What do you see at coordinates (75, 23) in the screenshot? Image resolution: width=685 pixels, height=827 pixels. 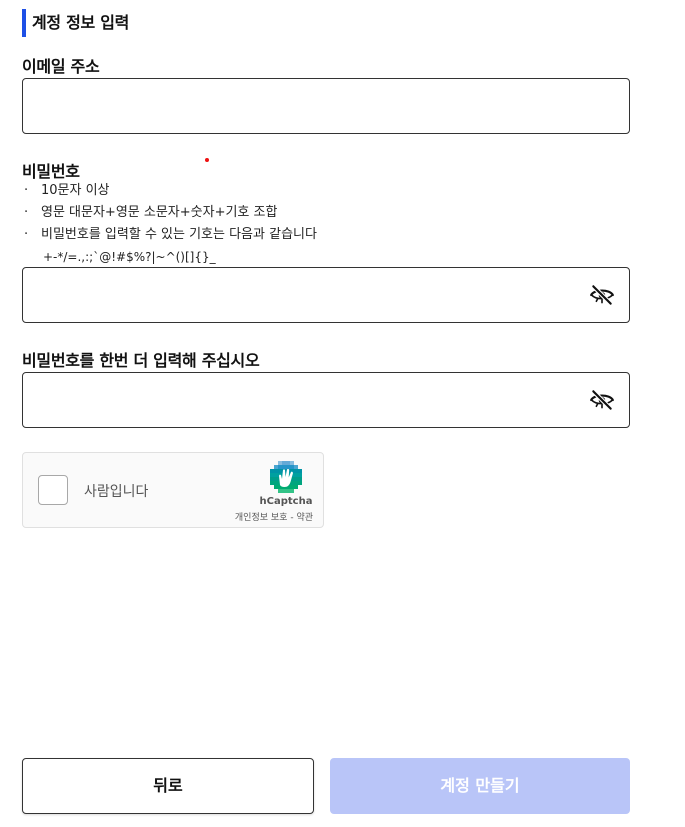 I see `section-title: 계정 정보 입력` at bounding box center [75, 23].